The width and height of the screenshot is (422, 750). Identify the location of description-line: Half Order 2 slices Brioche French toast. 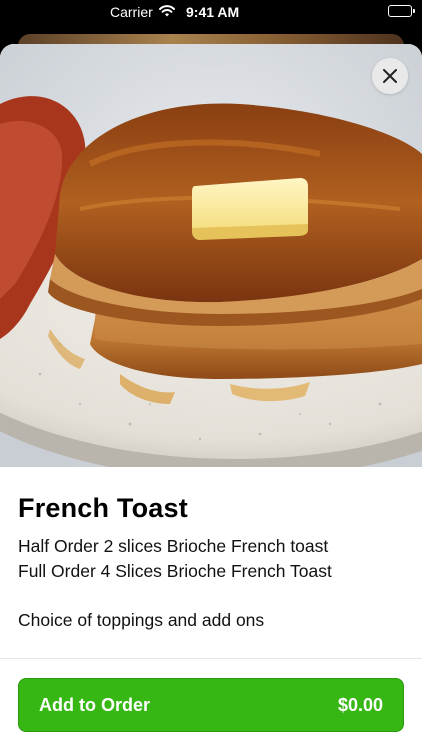
(173, 546).